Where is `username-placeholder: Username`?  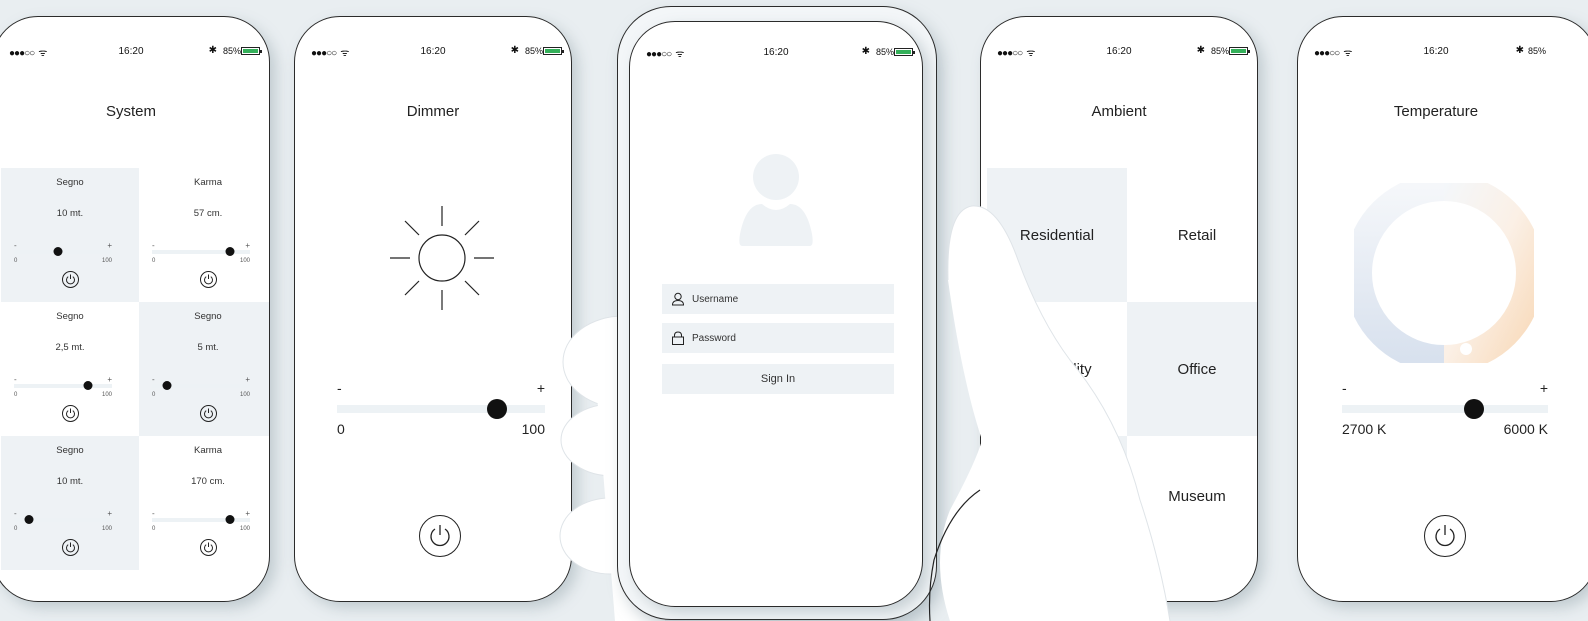 username-placeholder: Username is located at coordinates (715, 299).